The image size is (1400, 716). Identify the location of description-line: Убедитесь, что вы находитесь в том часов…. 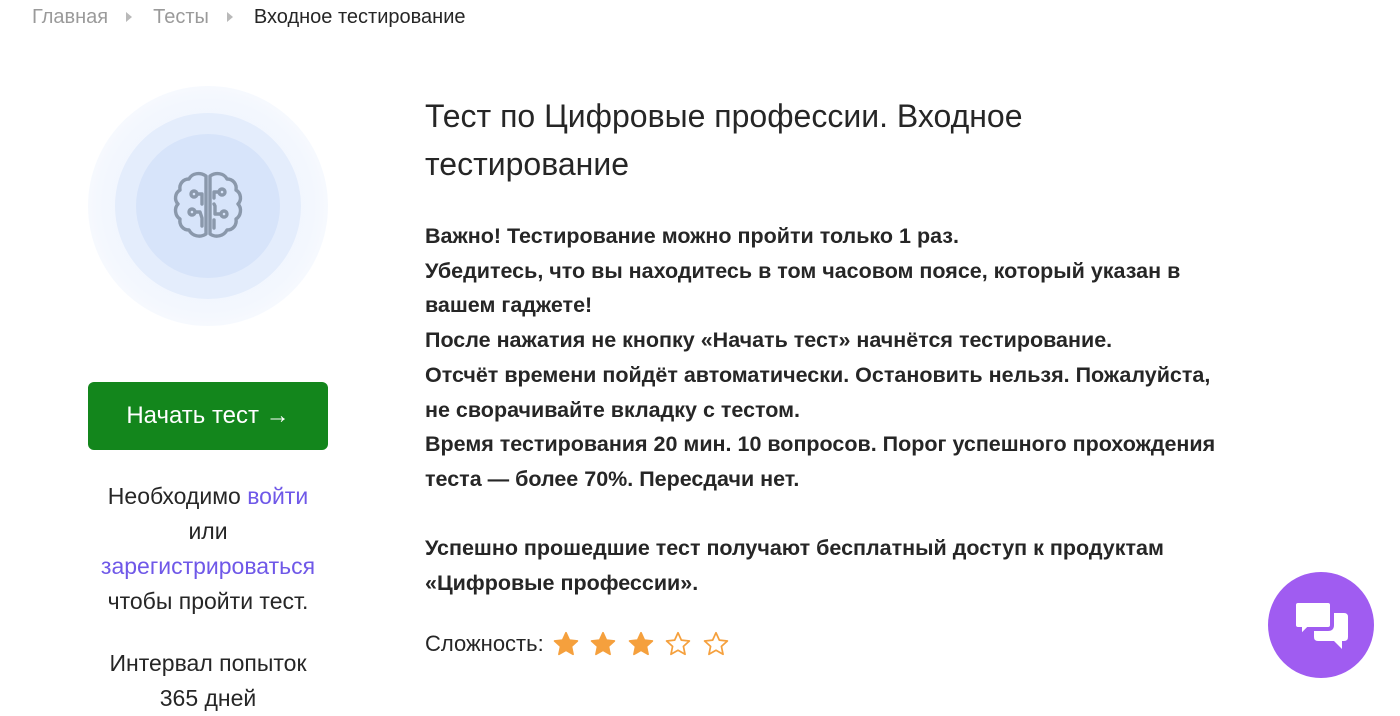
(803, 270).